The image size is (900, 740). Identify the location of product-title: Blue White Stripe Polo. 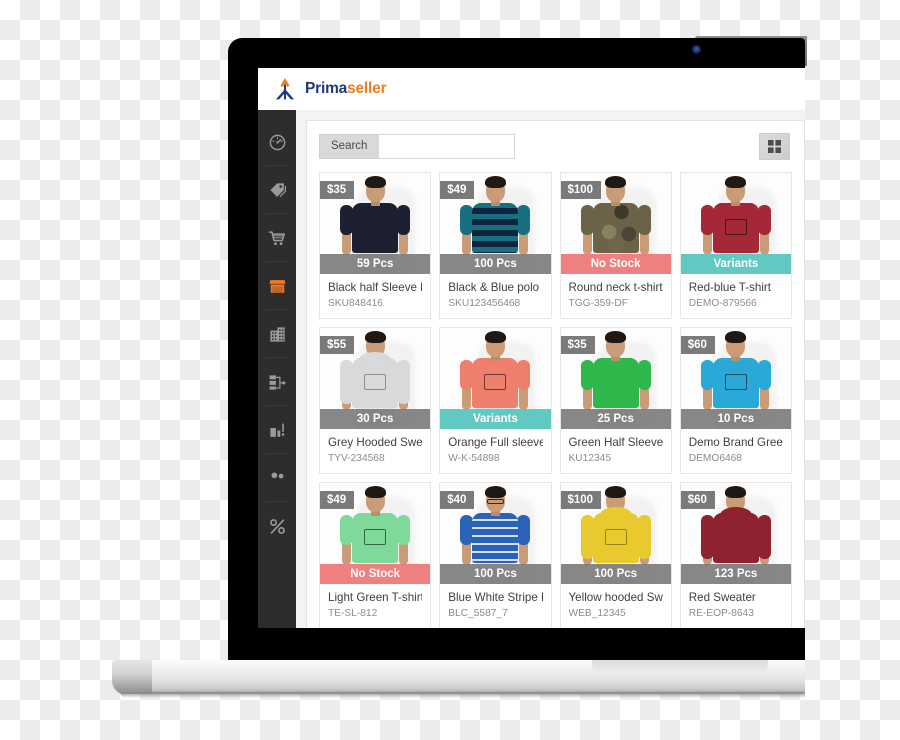
(495, 597).